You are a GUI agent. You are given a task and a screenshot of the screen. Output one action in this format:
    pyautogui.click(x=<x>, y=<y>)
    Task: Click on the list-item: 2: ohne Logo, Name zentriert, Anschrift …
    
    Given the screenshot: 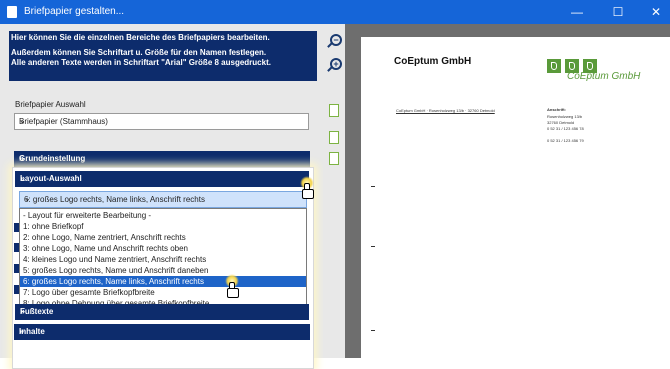 What is the action you would take?
    pyautogui.click(x=163, y=237)
    